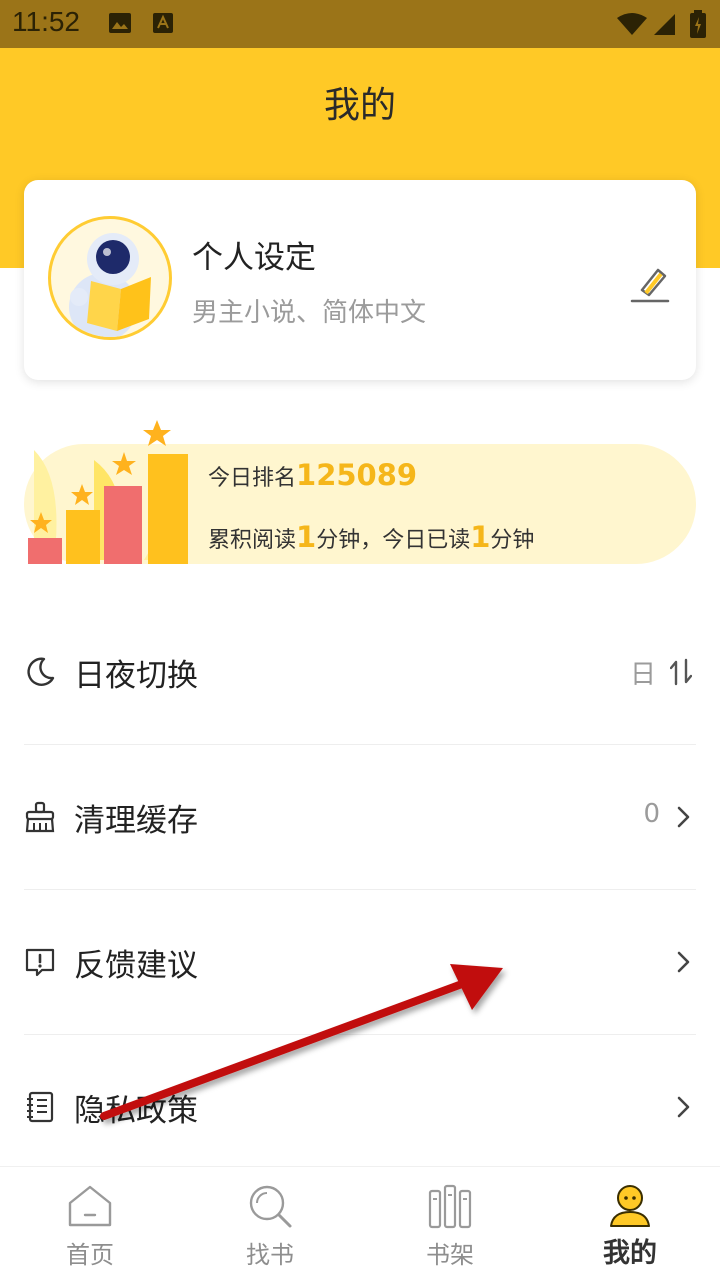 The height and width of the screenshot is (1281, 720). I want to click on cache-size-value: 0, so click(651, 814).